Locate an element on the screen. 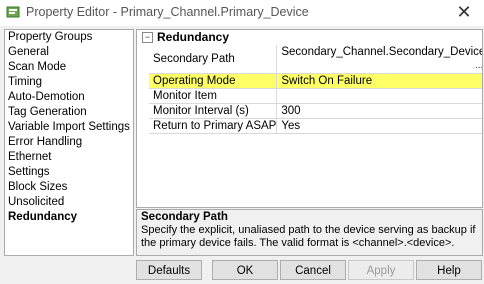  sidebar-item-variable-import-settings: Variable Import Settings is located at coordinates (69, 127).